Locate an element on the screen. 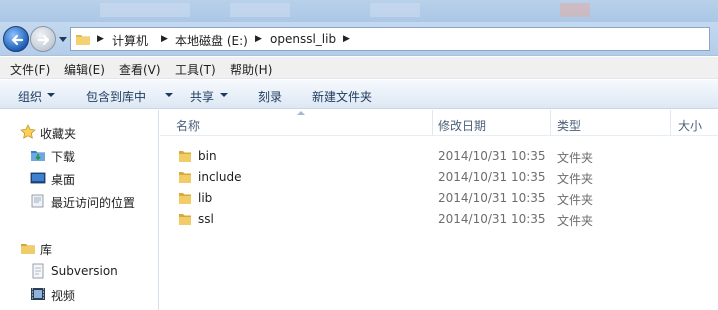  navigation-pane: 收藏夹 下载 桌面 最近访问的位置 库 Subversion 视频 is located at coordinates (79, 210).